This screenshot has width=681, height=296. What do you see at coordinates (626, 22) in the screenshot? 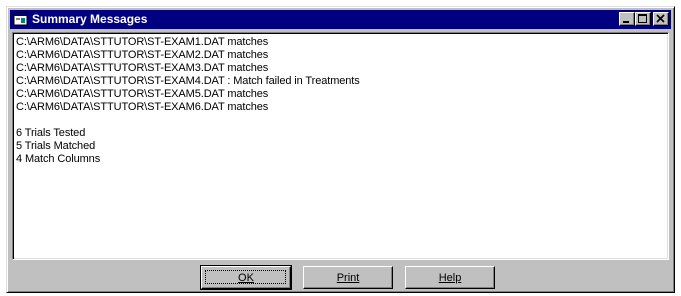
I see `minimize-icon` at bounding box center [626, 22].